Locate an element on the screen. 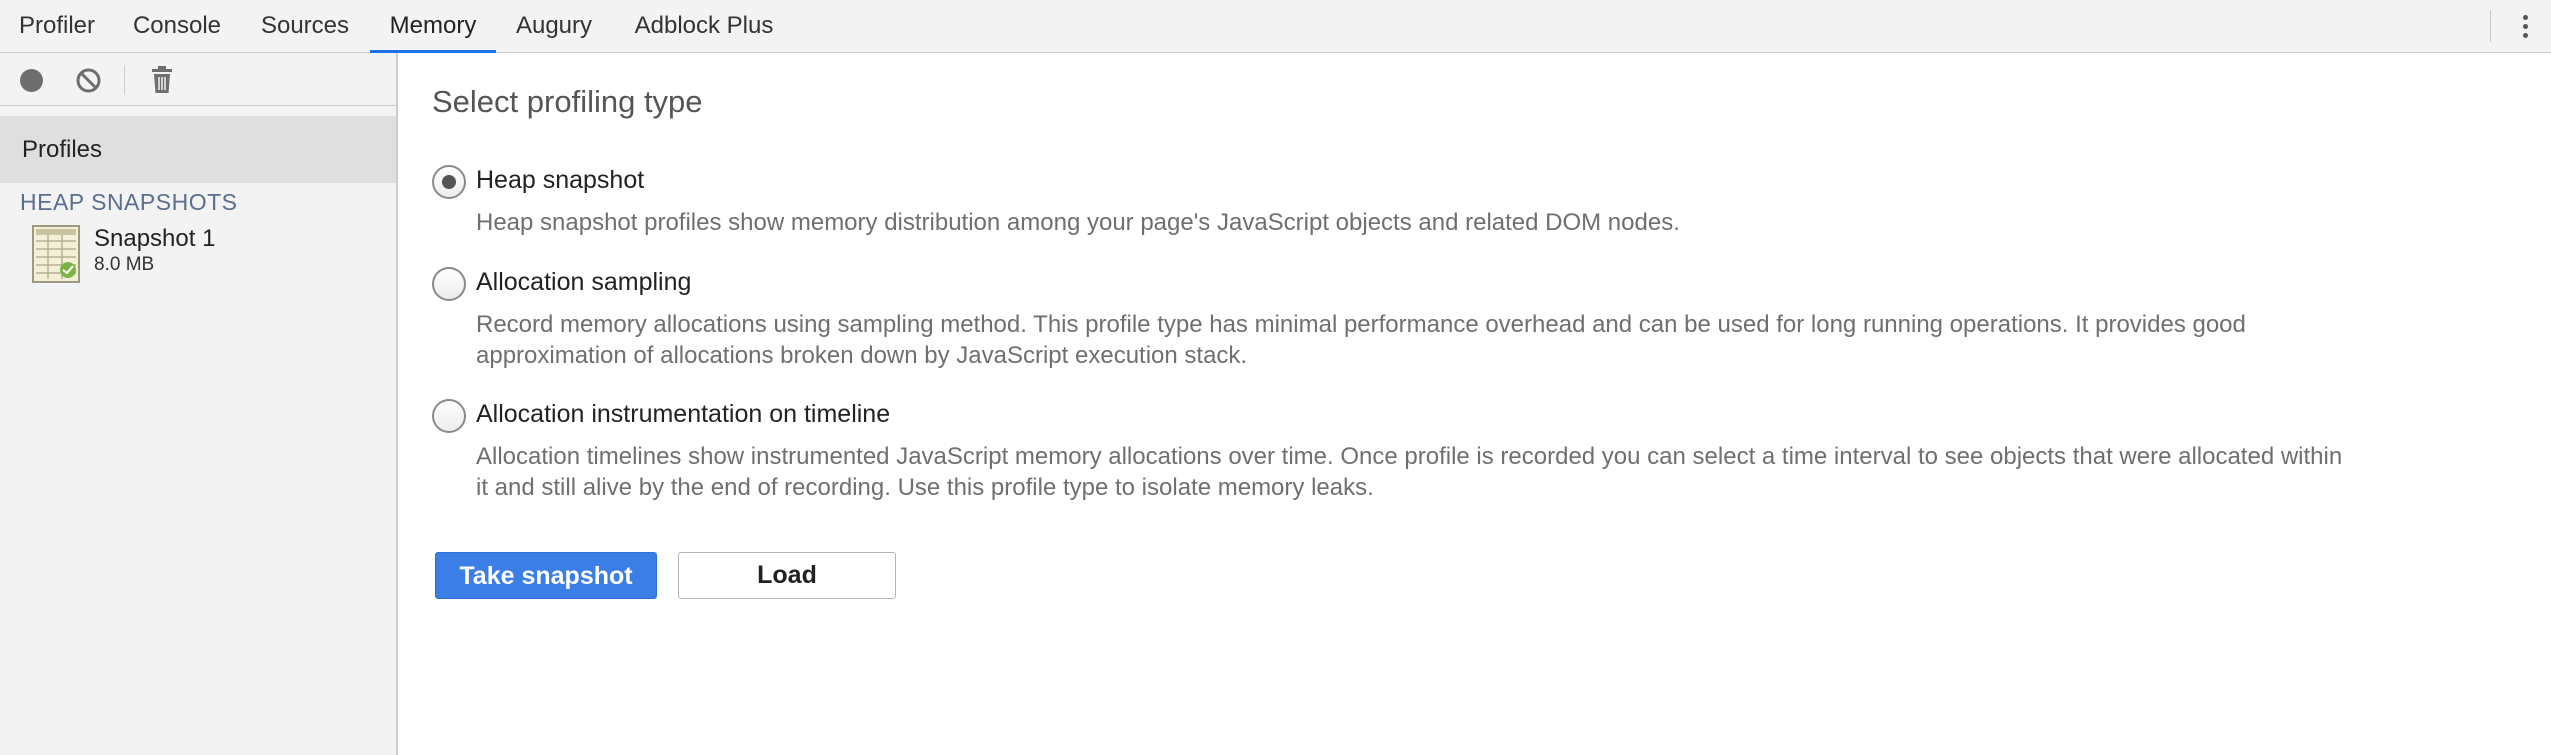 The image size is (2551, 755). tab-sources: Sources is located at coordinates (305, 26).